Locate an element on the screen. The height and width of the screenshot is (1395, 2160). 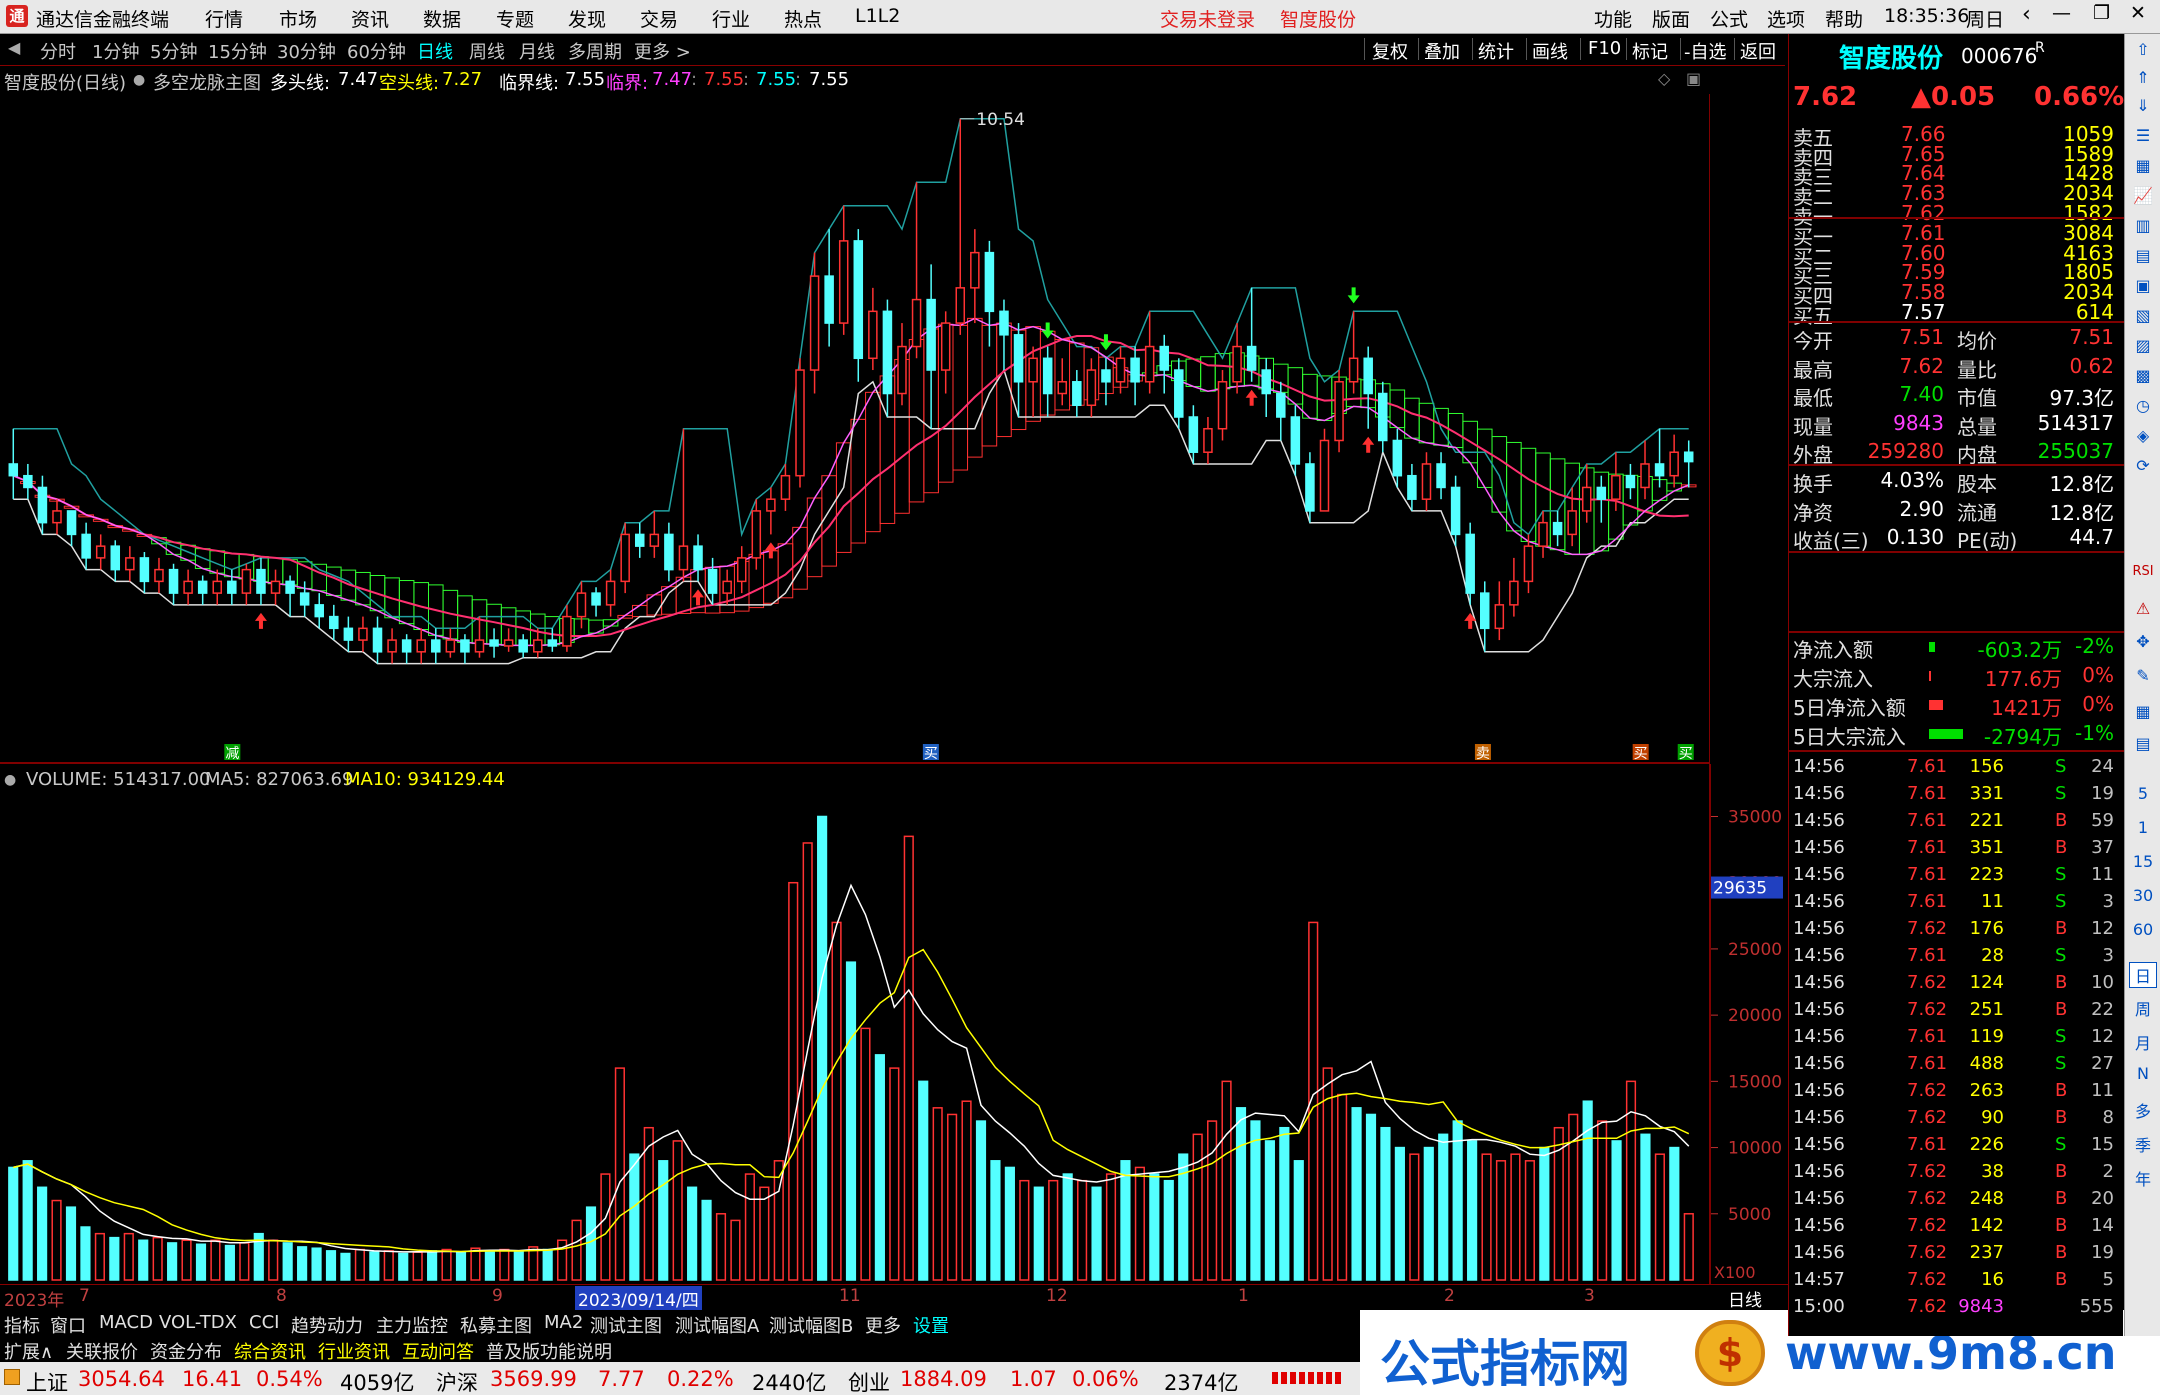
expand-icon: ◇ is located at coordinates (1664, 78).